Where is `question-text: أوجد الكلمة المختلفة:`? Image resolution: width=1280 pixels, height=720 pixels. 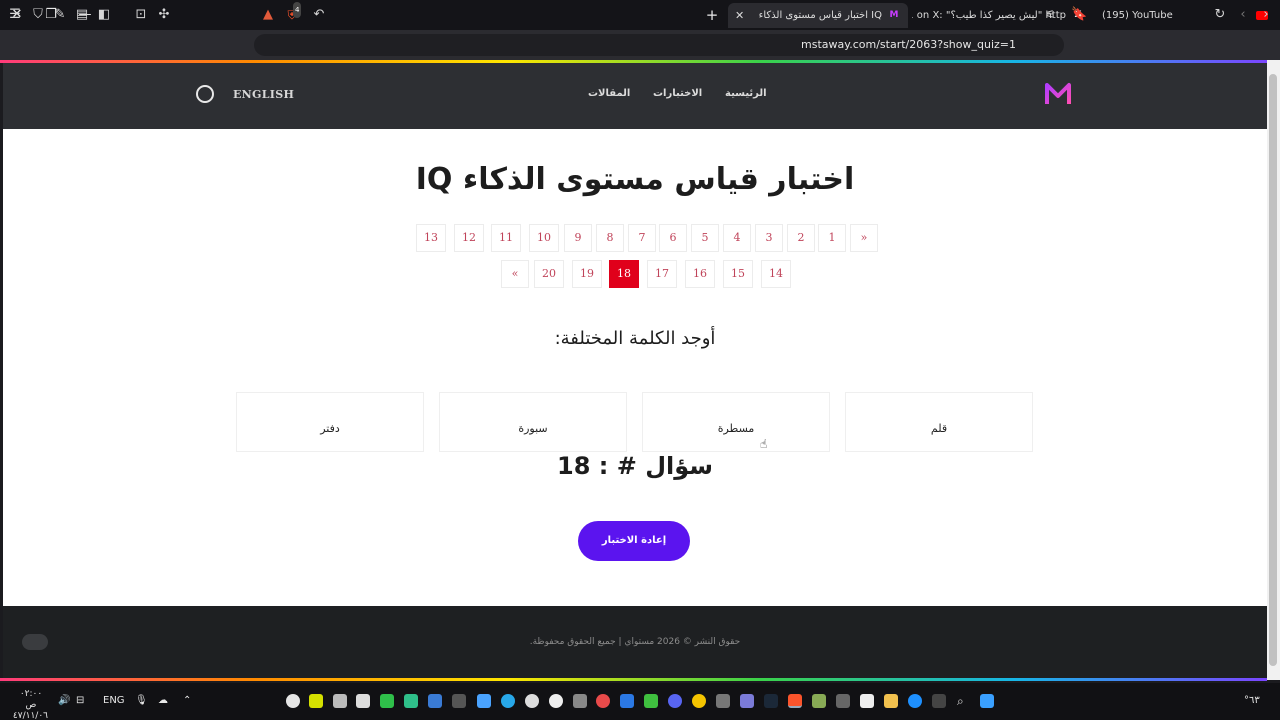 question-text: أوجد الكلمة المختلفة: is located at coordinates (635, 338).